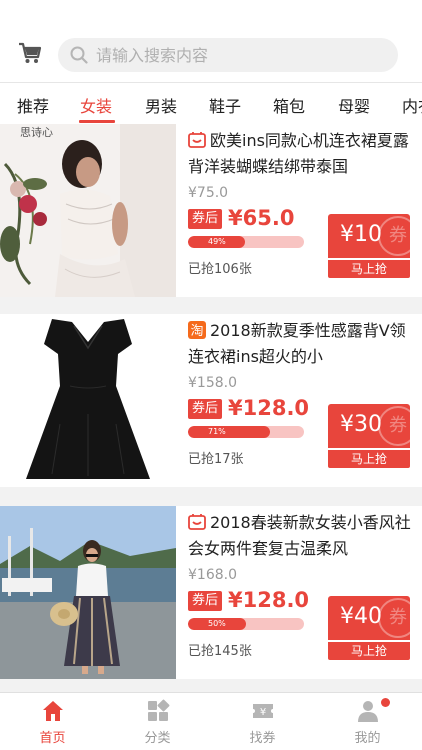  I want to click on nav-label: 找券, so click(262, 738).